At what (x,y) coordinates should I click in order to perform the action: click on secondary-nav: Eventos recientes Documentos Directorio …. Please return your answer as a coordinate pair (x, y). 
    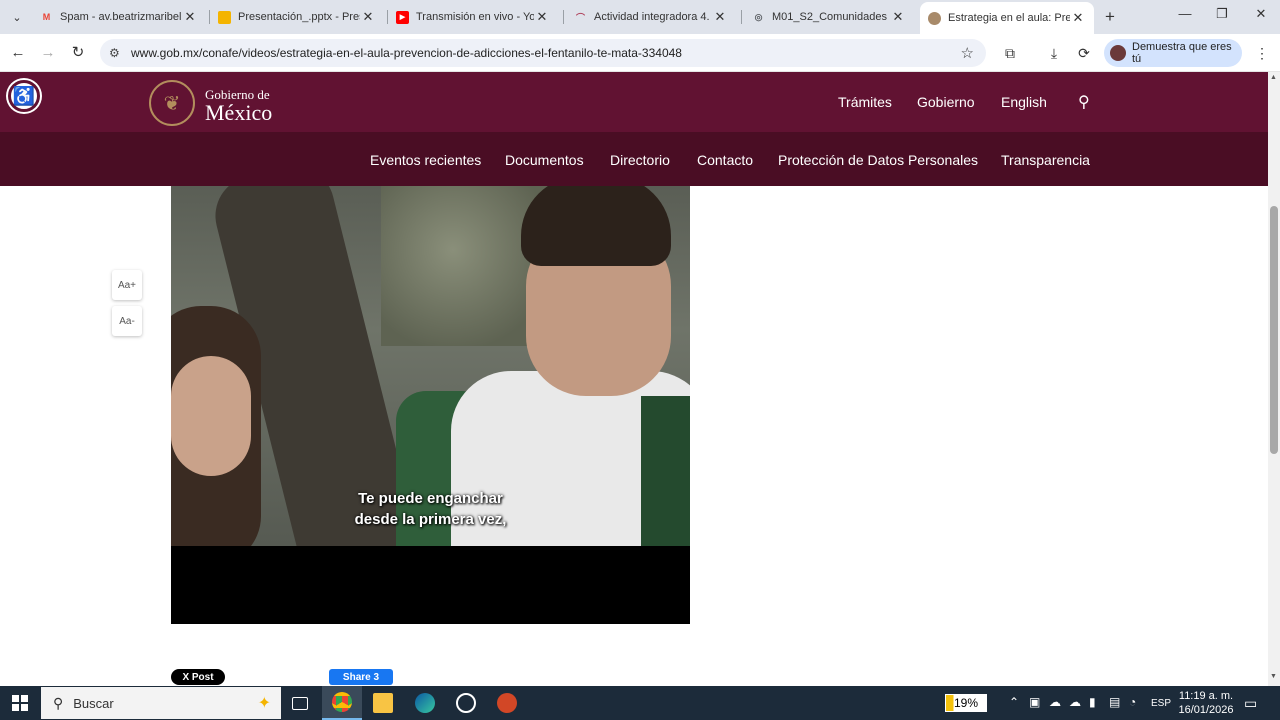
    Looking at the image, I should click on (634, 159).